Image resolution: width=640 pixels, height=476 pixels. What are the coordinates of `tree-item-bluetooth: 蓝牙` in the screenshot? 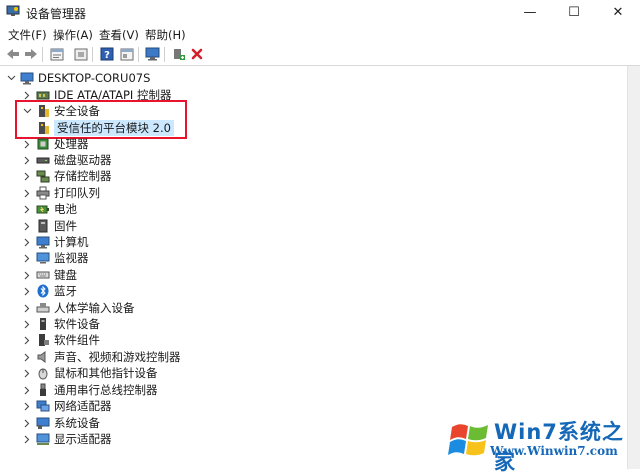 It's located at (49, 291).